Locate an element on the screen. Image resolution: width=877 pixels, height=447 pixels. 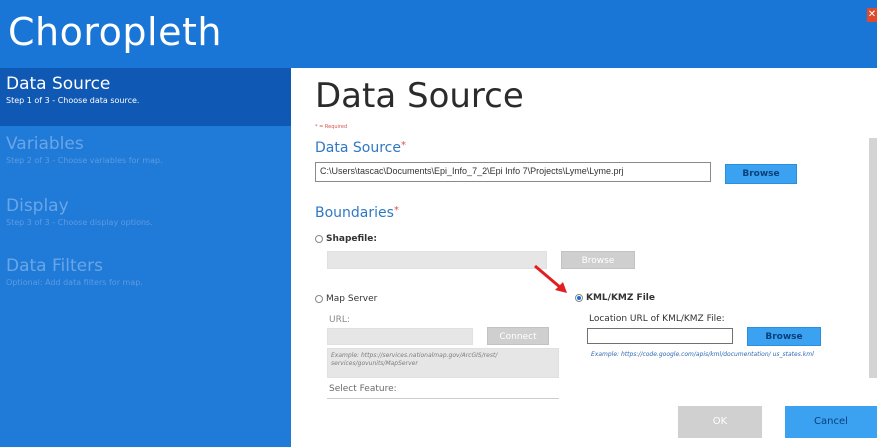
select-feature-label: Select Feature: is located at coordinates (363, 389).